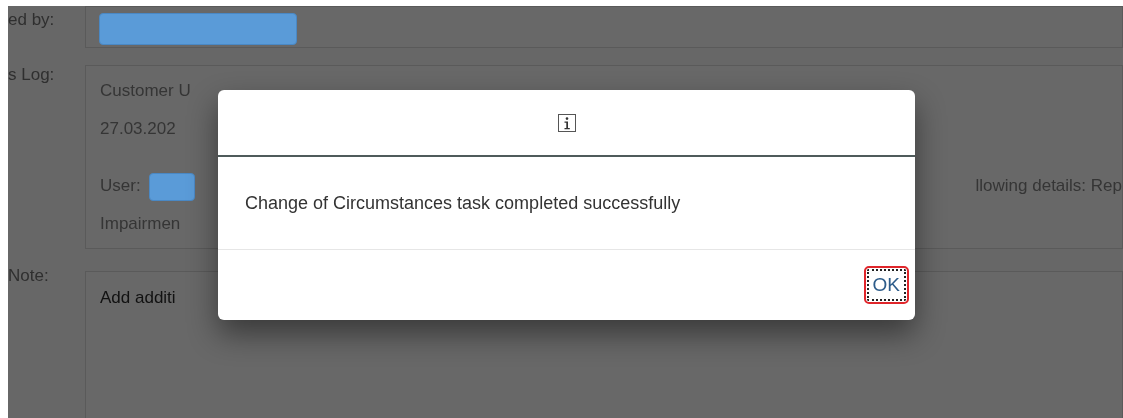  What do you see at coordinates (32, 20) in the screenshot?
I see `field-label: ed by:` at bounding box center [32, 20].